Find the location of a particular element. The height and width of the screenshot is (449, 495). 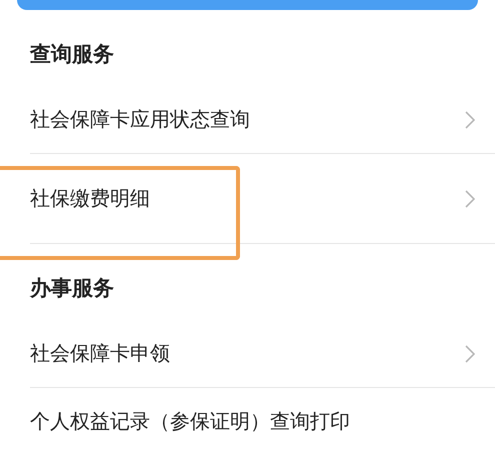

section-title: 办事服务 is located at coordinates (71, 288).